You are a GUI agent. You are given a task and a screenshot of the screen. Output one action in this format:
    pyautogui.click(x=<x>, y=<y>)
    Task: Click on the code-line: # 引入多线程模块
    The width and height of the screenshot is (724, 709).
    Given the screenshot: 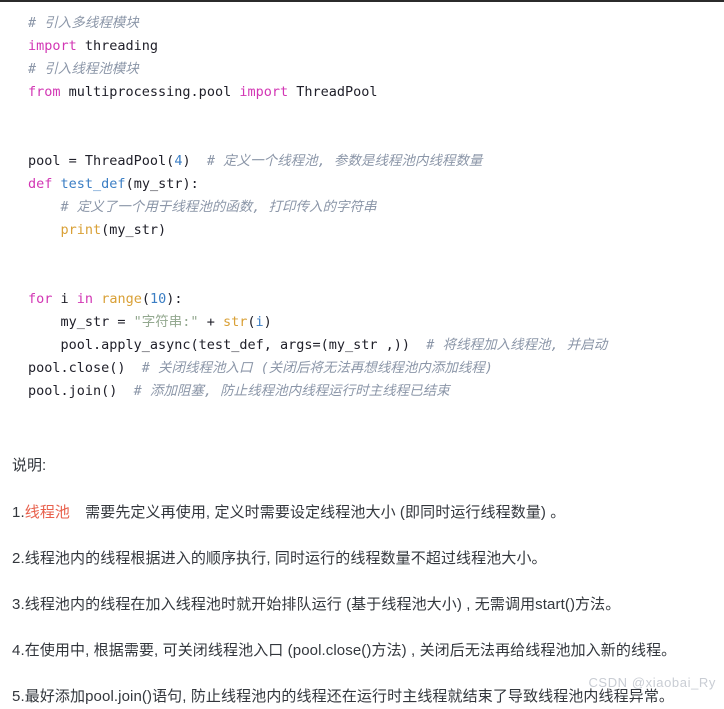 What is the action you would take?
    pyautogui.click(x=362, y=23)
    